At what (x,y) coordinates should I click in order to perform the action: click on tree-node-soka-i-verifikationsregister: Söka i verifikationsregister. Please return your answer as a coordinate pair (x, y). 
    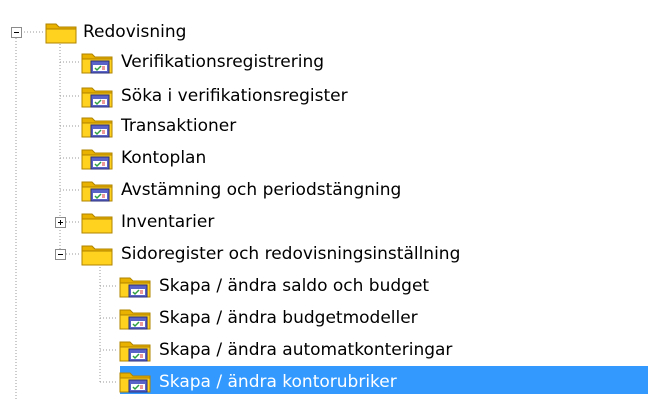
    Looking at the image, I should click on (324, 96).